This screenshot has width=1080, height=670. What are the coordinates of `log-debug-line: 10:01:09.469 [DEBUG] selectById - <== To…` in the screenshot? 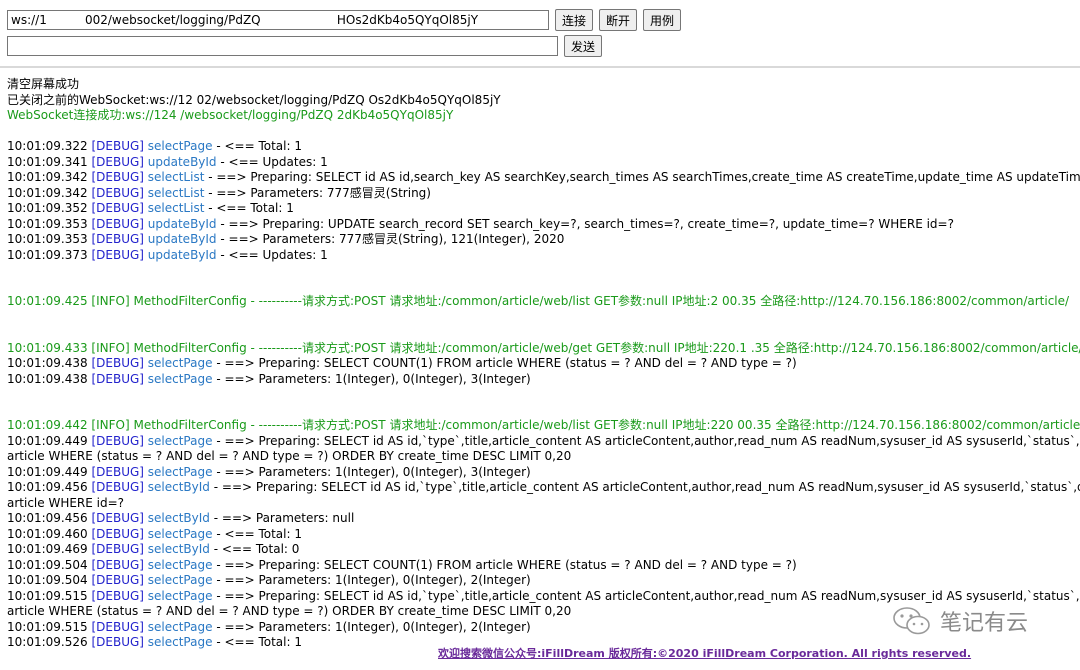 It's located at (543, 550).